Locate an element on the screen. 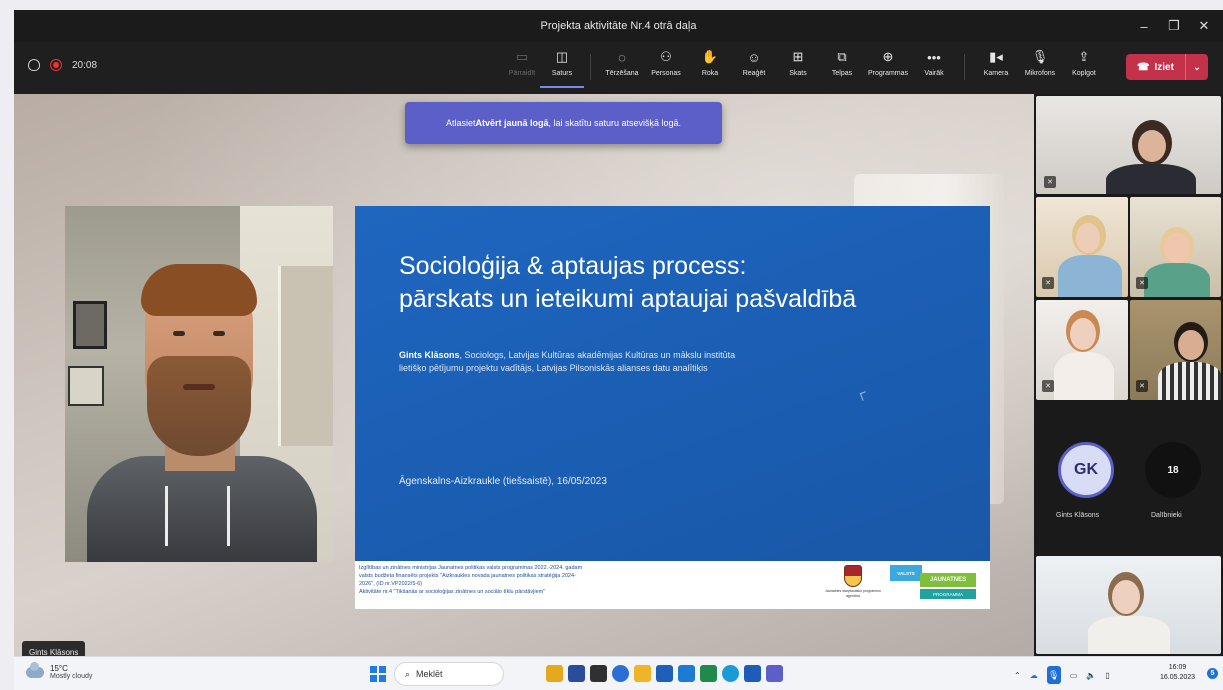 Image resolution: width=1223 pixels, height=690 pixels. chat-button: ◌ Tērzēšana is located at coordinates (622, 68).